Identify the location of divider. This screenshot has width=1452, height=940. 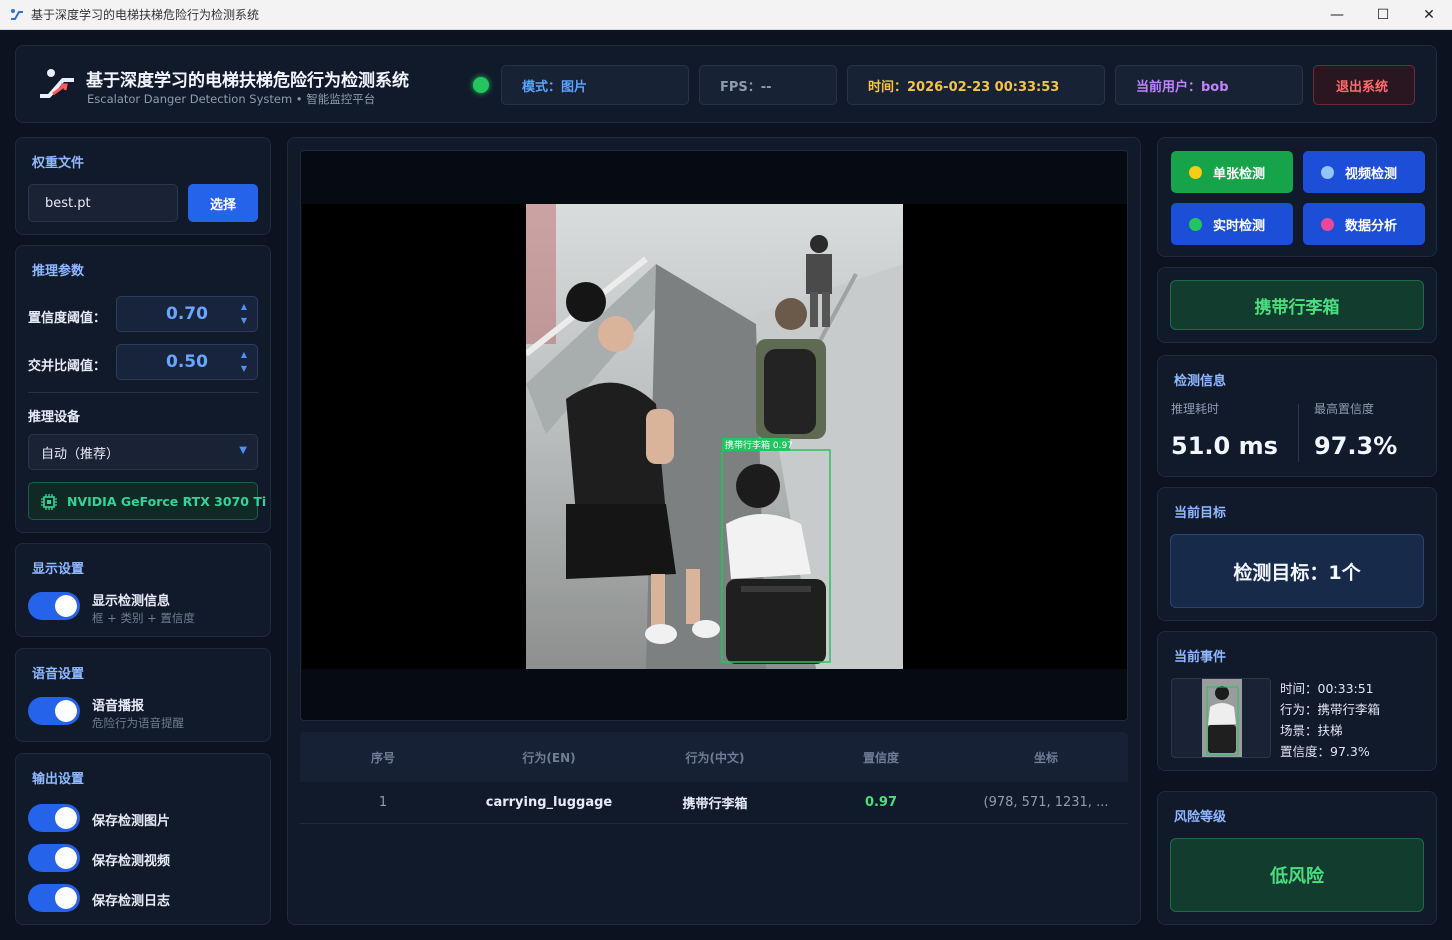
(143, 392).